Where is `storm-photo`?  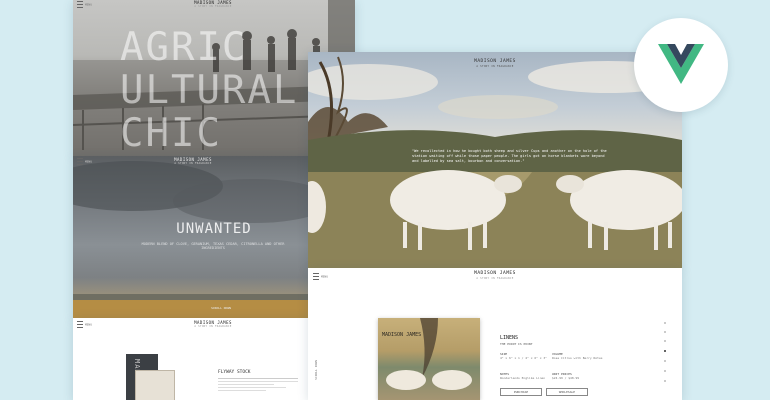
storm-photo is located at coordinates (193, 239).